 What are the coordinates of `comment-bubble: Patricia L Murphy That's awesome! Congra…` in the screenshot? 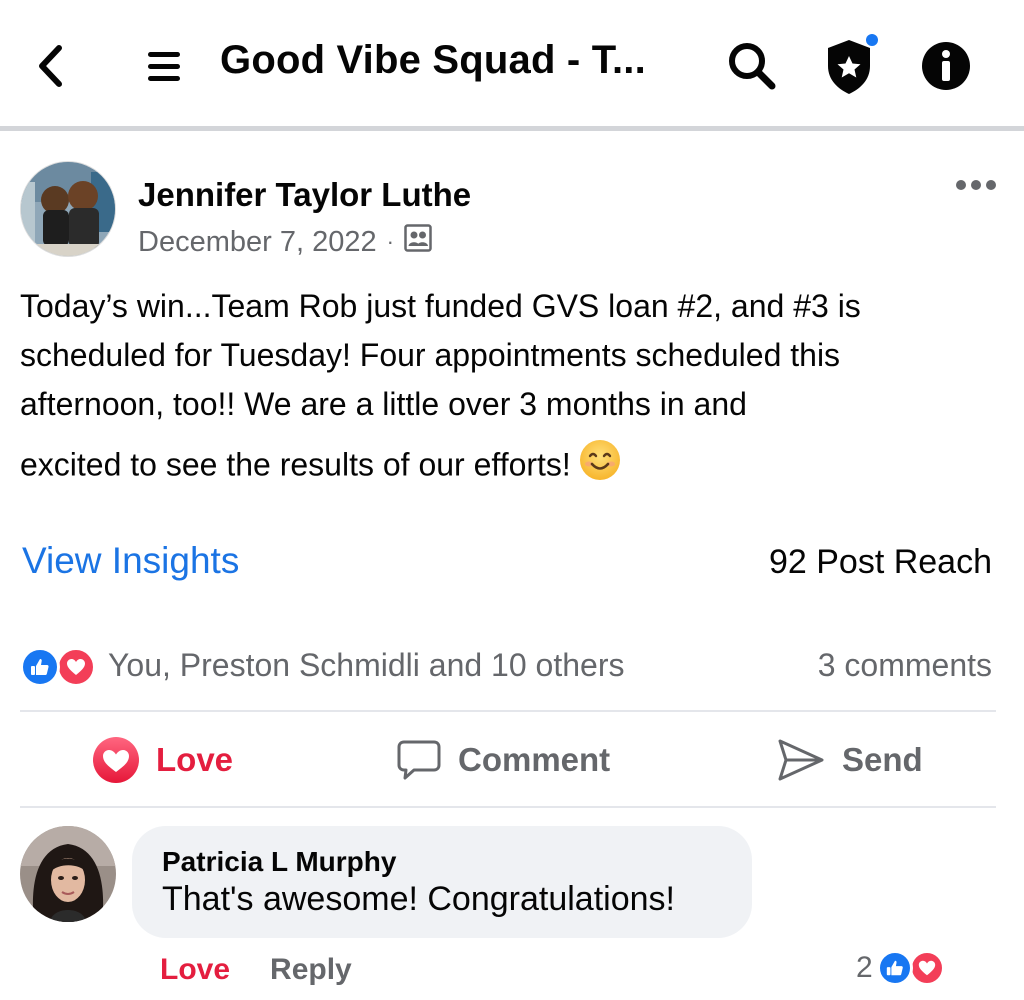 It's located at (442, 882).